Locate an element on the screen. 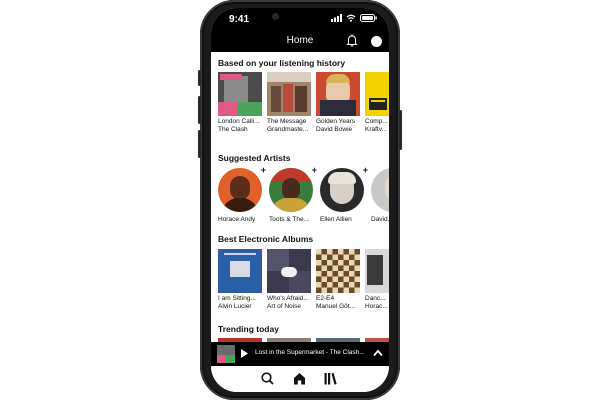 This screenshot has height=400, width=600. album-artist: David Bowie is located at coordinates (334, 129).